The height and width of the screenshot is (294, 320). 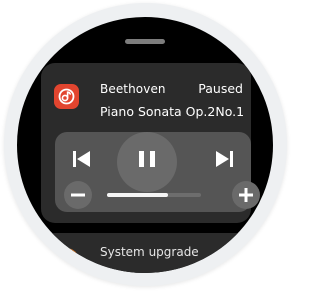 I want to click on music-app-icon, so click(x=66, y=96).